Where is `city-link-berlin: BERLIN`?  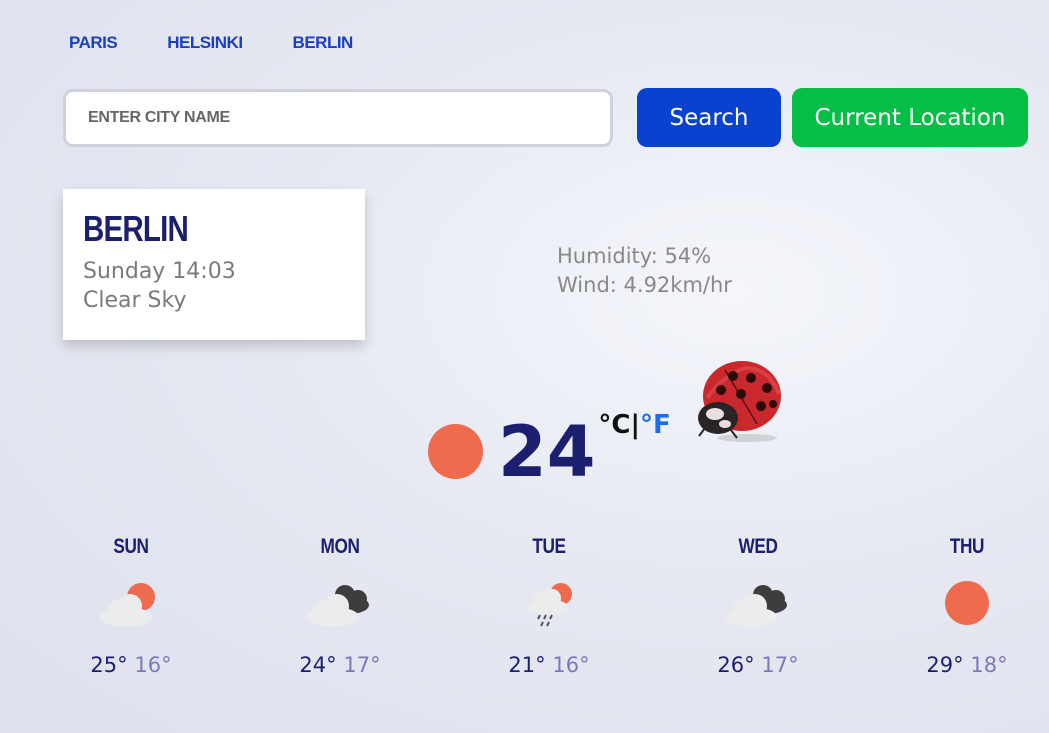 city-link-berlin: BERLIN is located at coordinates (323, 43).